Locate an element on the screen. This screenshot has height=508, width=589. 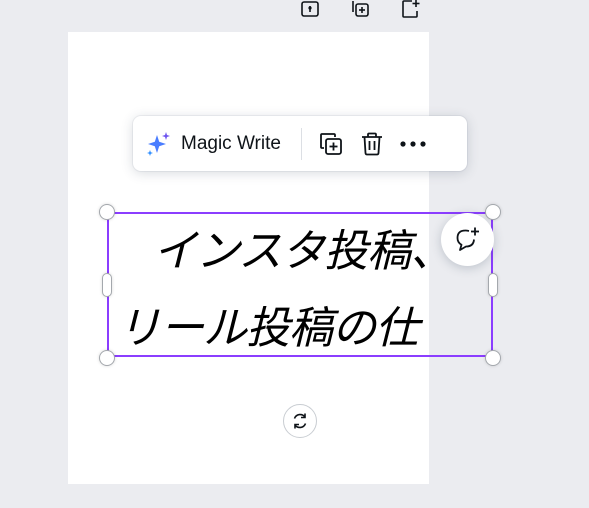
duplicate-page-icon is located at coordinates (360, 9).